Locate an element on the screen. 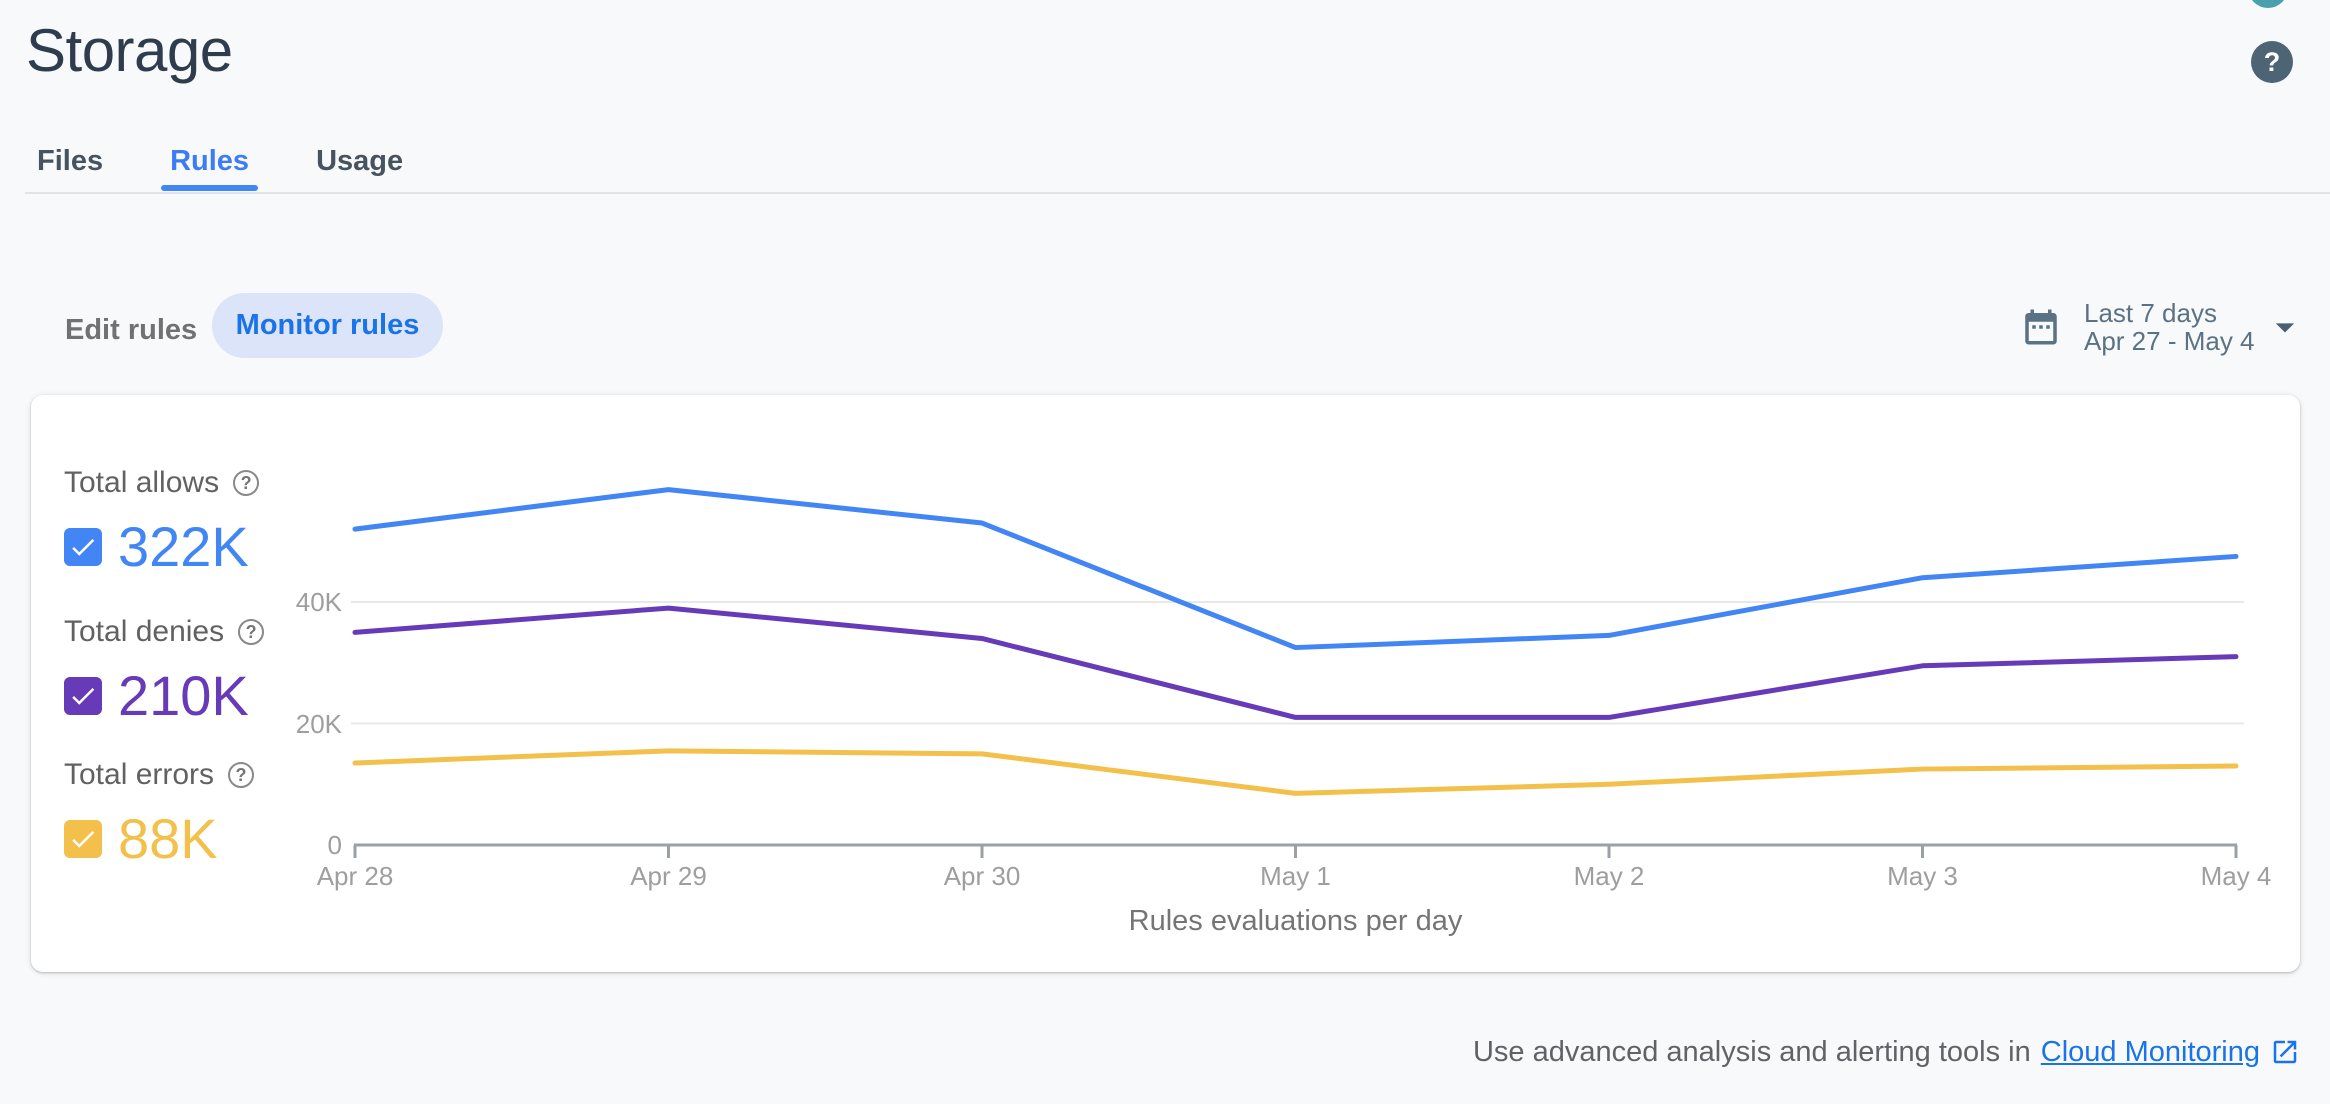  y-axis-label: 20K is located at coordinates (318, 723).